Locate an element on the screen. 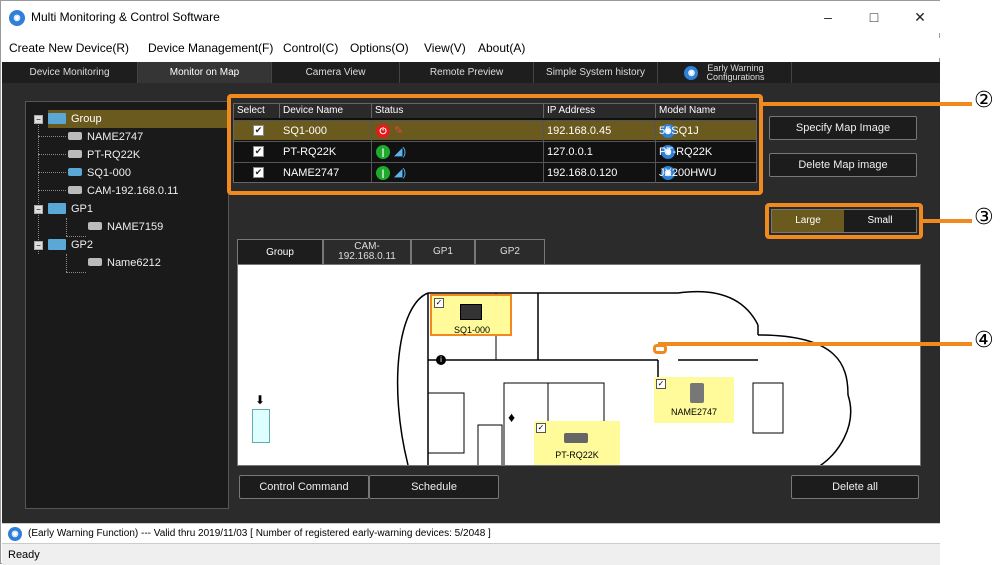 The image size is (1003, 565). tab-remote-preview: Remote Preview is located at coordinates (467, 72).